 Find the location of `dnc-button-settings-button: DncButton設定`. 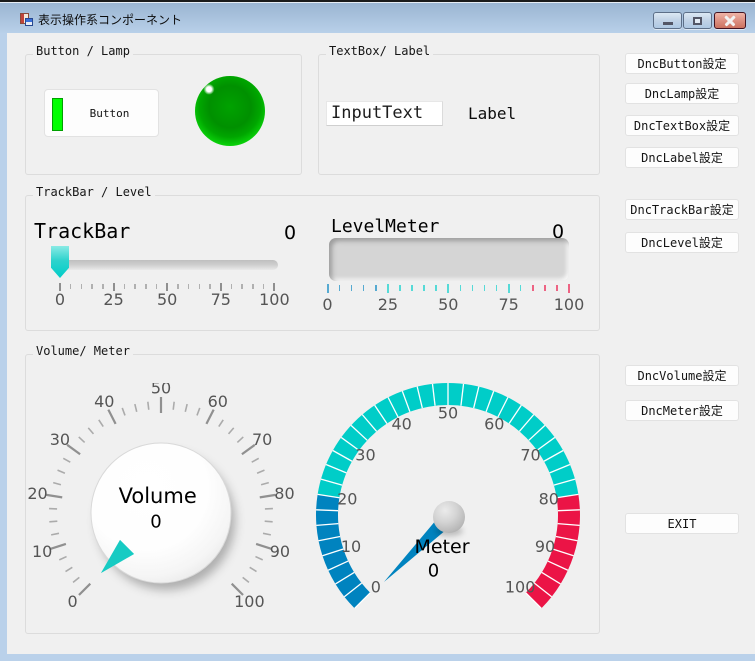

dnc-button-settings-button: DncButton設定 is located at coordinates (682, 63).